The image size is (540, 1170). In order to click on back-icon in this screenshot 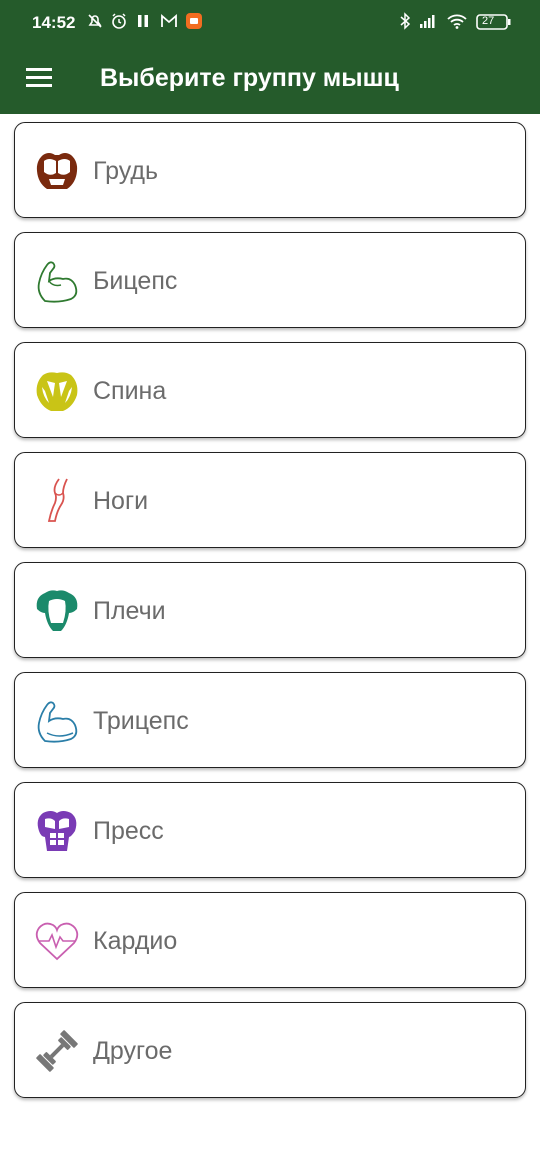, I will do `click(57, 391)`.